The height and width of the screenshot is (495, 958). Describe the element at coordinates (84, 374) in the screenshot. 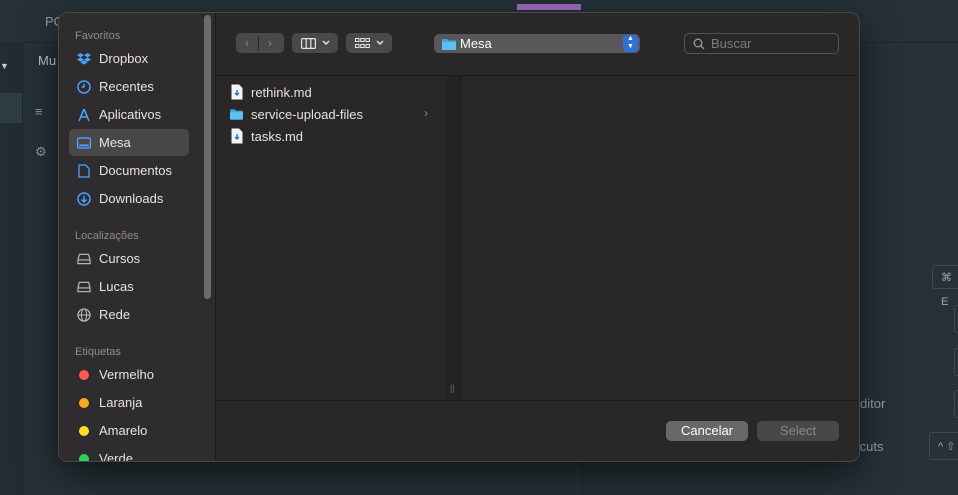

I see `red-tag-dot` at that location.